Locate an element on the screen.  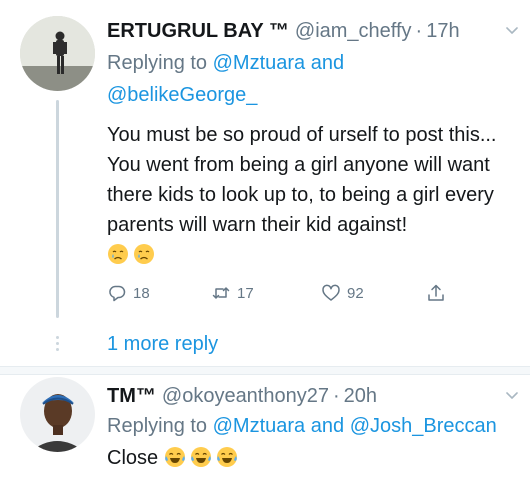
share-button is located at coordinates (439, 293).